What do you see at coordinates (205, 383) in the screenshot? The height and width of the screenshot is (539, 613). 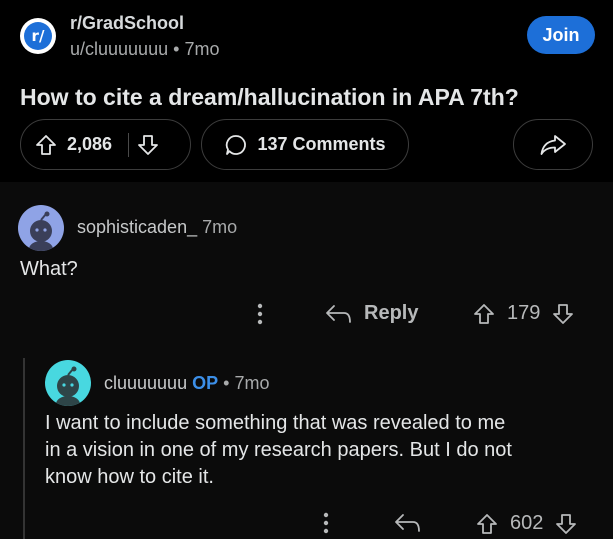 I see `op-badge: OP` at bounding box center [205, 383].